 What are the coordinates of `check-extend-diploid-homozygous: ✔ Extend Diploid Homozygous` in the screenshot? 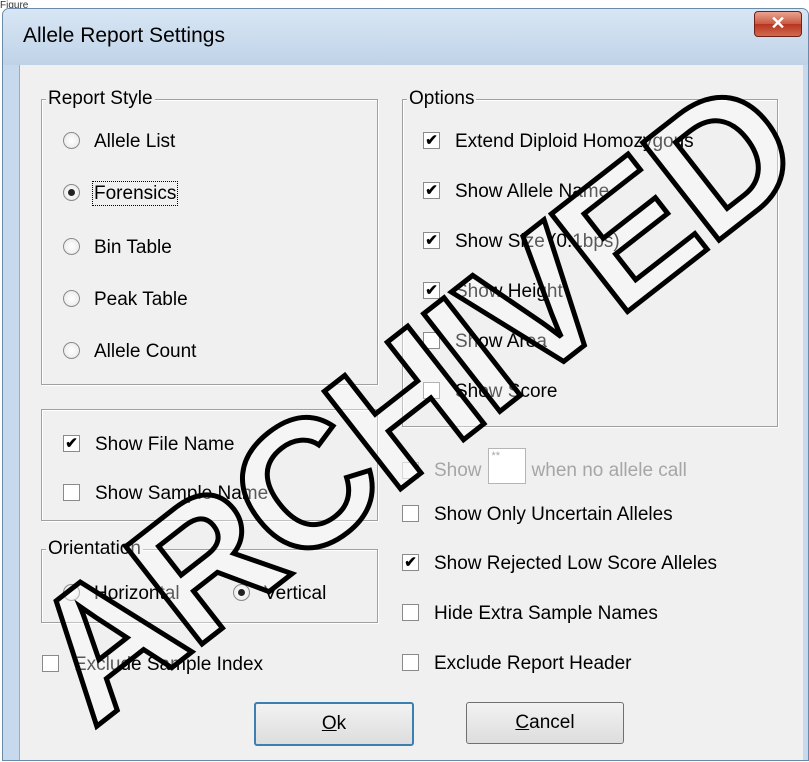 It's located at (558, 142).